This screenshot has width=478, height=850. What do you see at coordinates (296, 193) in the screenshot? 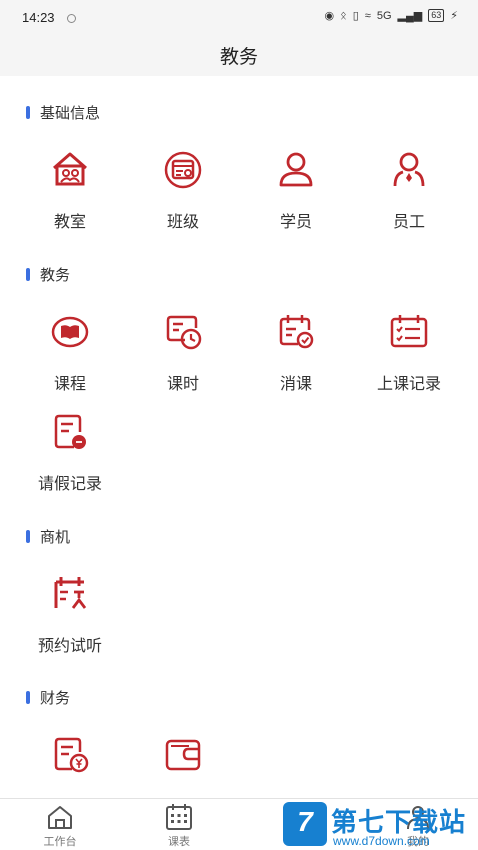
I see `tile-student: 学员` at bounding box center [296, 193].